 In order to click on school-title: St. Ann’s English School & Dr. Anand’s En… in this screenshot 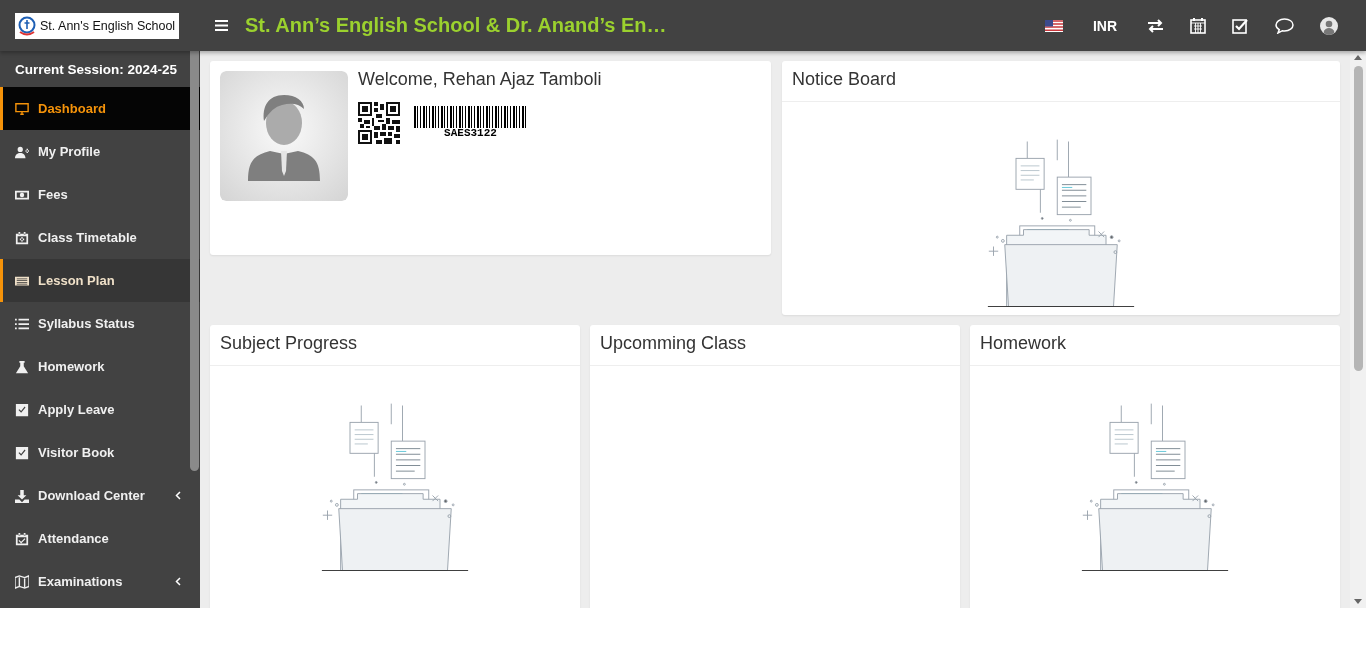, I will do `click(456, 25)`.